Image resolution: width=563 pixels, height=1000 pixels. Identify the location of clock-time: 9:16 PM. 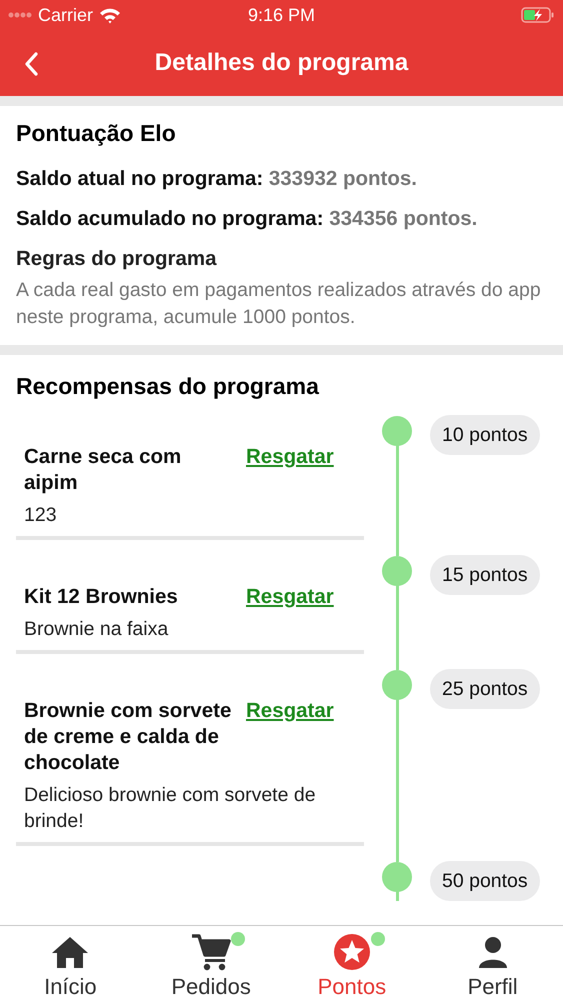
(282, 15).